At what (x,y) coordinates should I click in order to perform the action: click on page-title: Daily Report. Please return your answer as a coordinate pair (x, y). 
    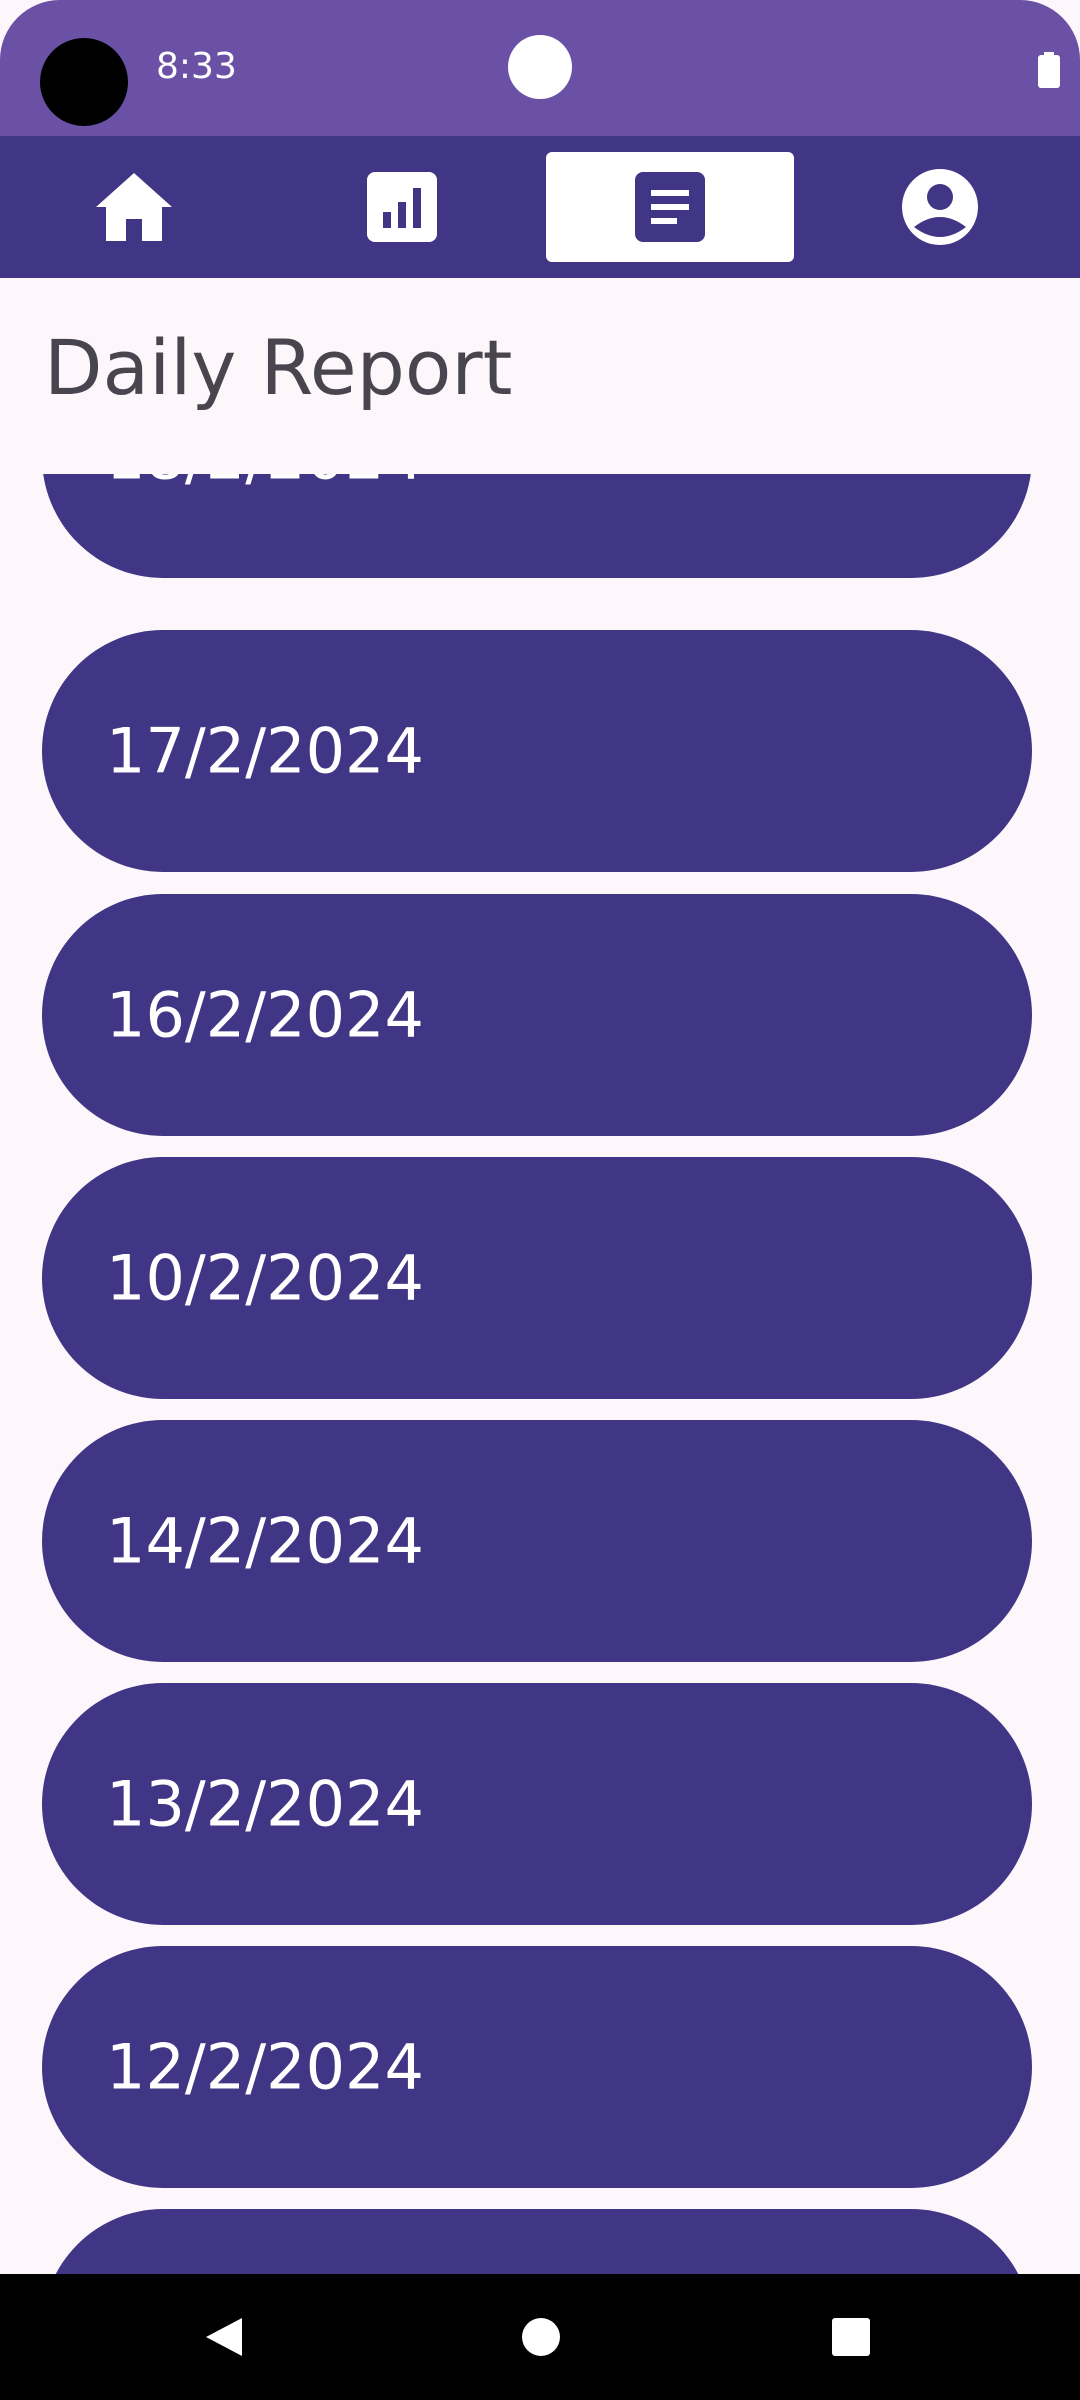
    Looking at the image, I should click on (278, 367).